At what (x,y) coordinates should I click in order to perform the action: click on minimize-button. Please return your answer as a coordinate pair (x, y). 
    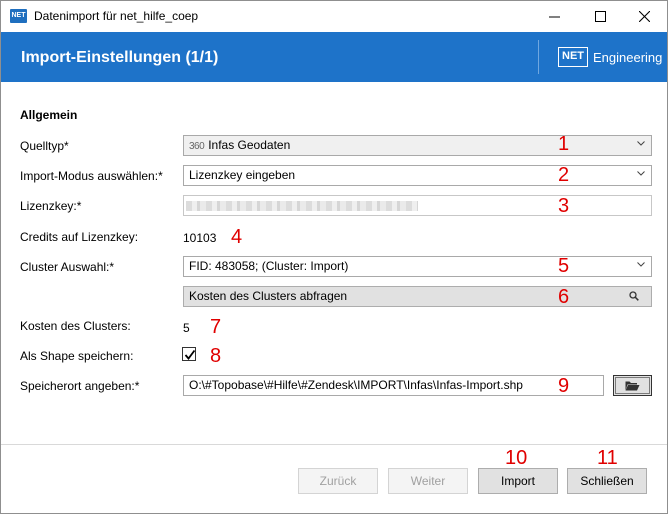
    Looking at the image, I should click on (554, 16).